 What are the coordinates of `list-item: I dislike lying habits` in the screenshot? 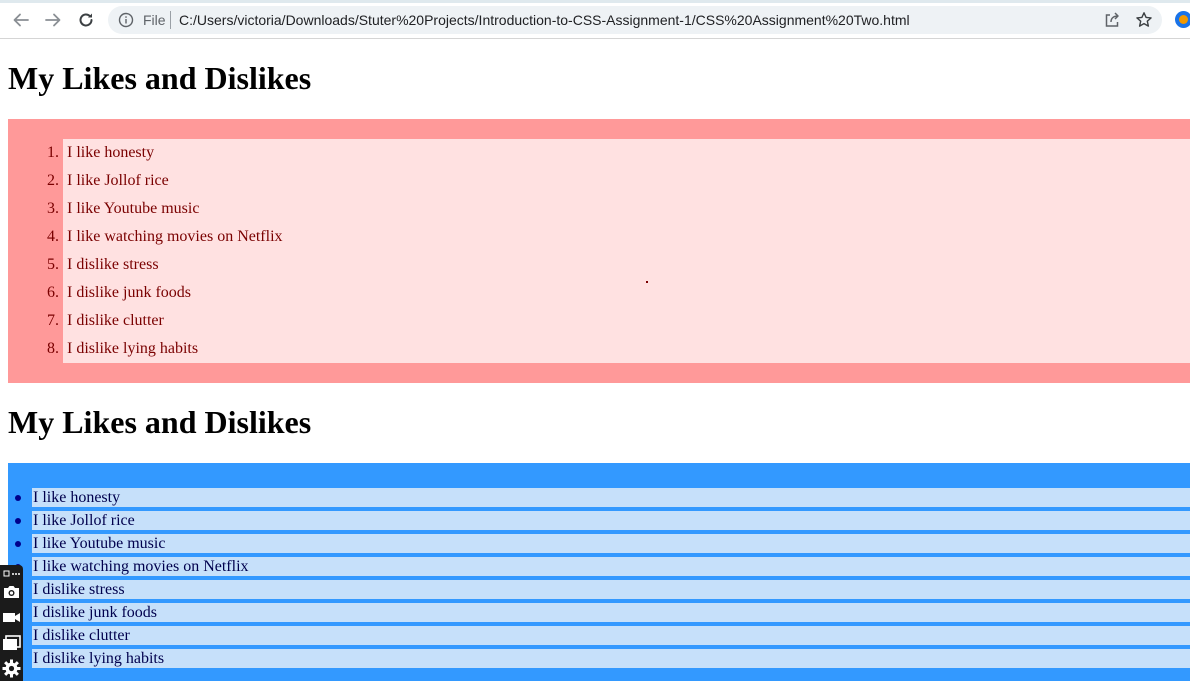 It's located at (602, 658).